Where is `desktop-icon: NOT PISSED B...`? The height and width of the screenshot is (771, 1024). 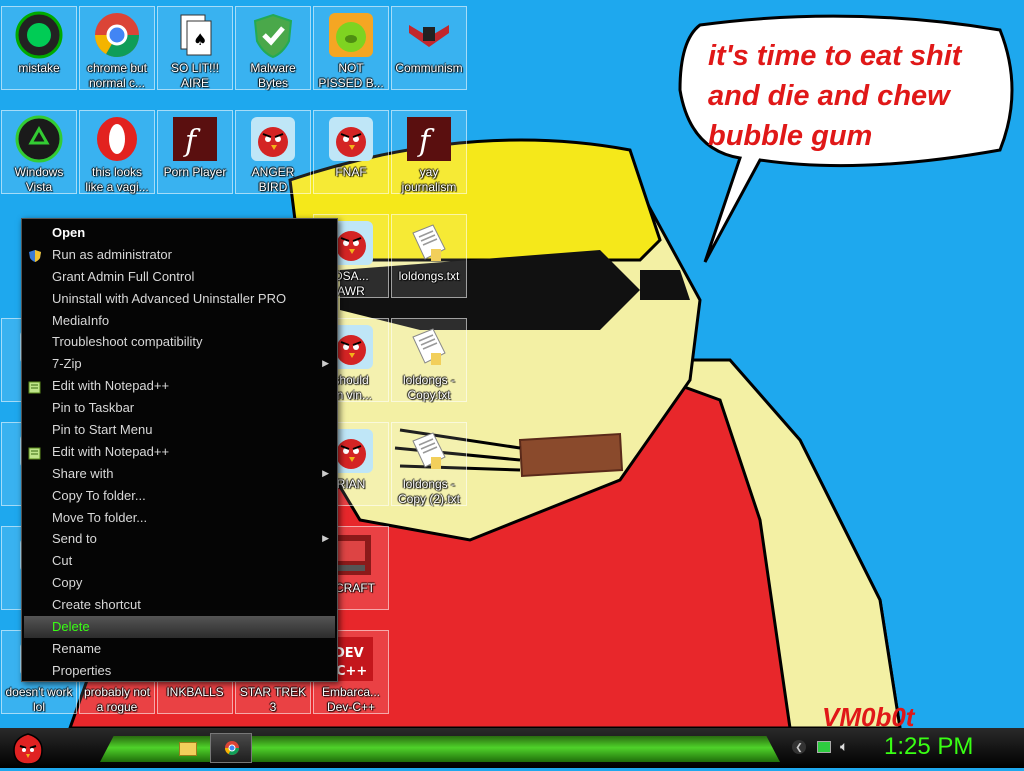 desktop-icon: NOT PISSED B... is located at coordinates (351, 48).